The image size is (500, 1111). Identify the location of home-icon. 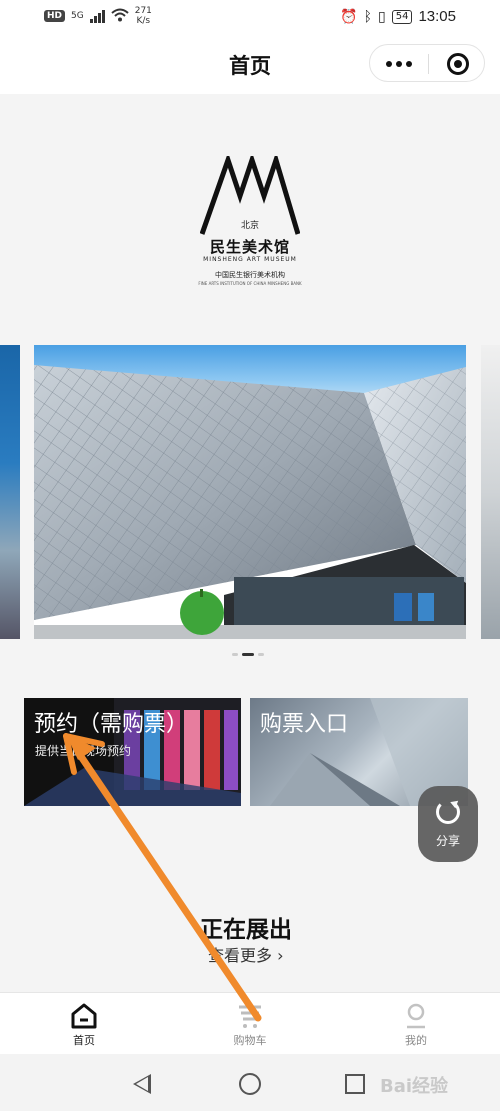
(84, 1014).